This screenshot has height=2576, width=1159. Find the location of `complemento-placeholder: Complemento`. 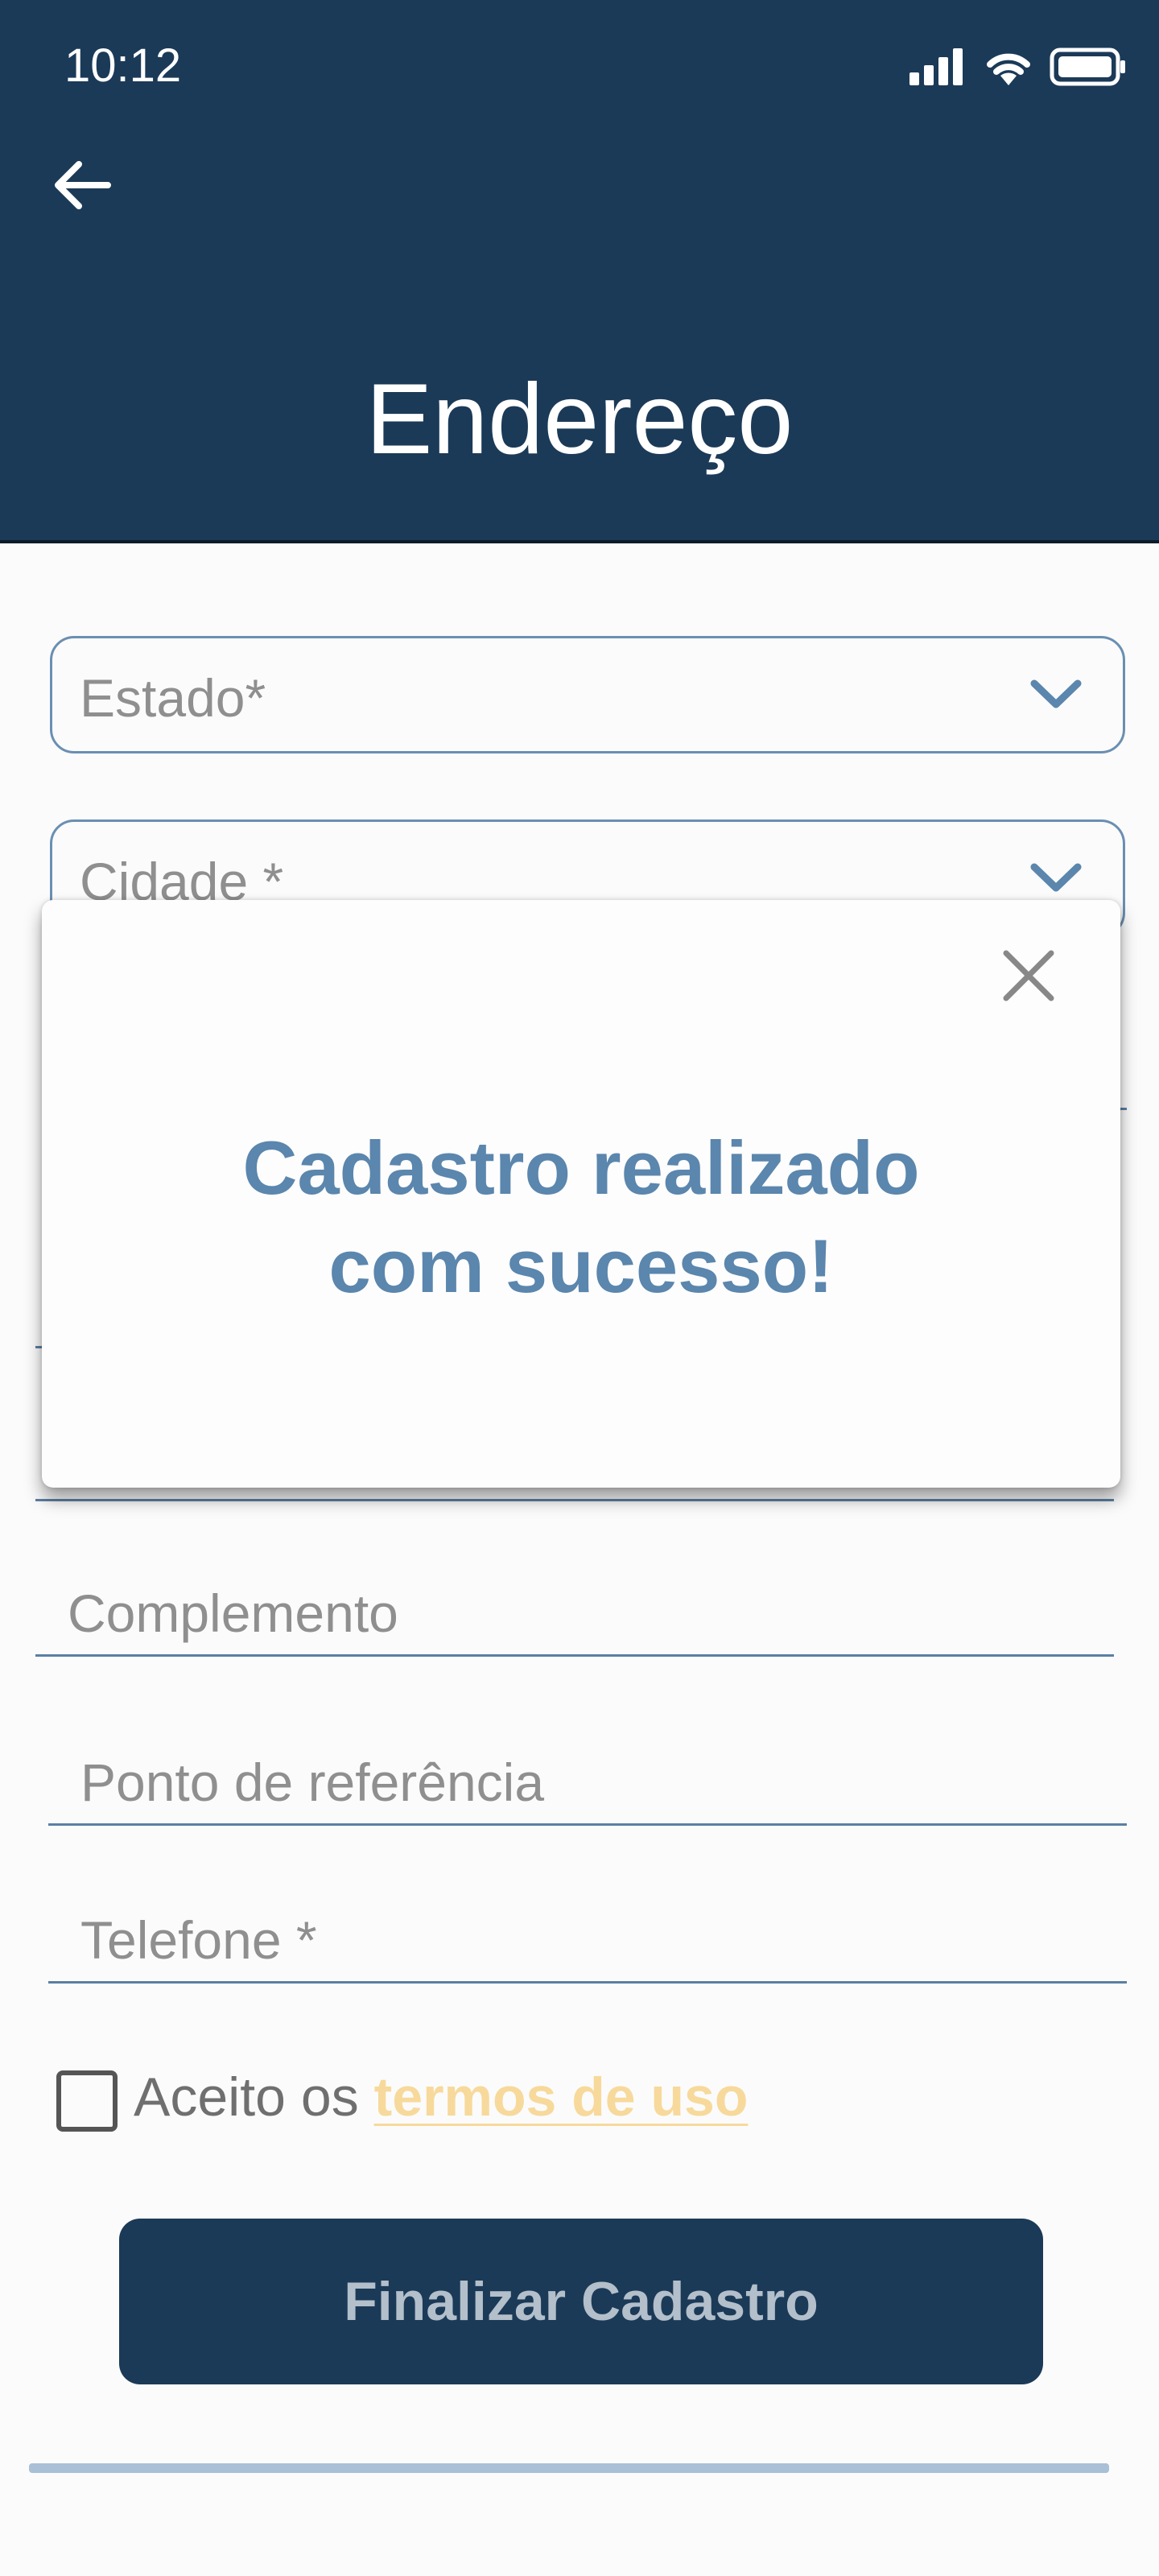

complemento-placeholder: Complemento is located at coordinates (233, 1613).